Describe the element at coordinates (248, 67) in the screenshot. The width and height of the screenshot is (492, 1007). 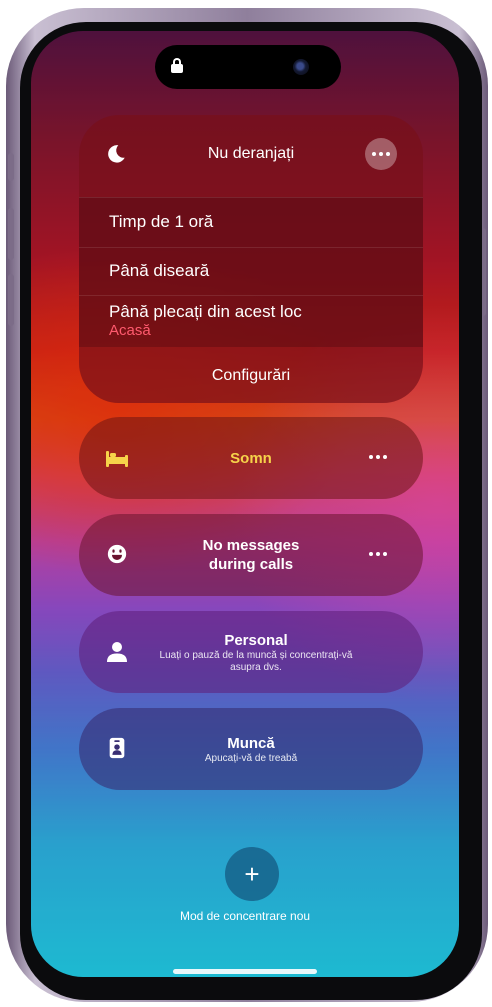
I see `dynamic-island` at that location.